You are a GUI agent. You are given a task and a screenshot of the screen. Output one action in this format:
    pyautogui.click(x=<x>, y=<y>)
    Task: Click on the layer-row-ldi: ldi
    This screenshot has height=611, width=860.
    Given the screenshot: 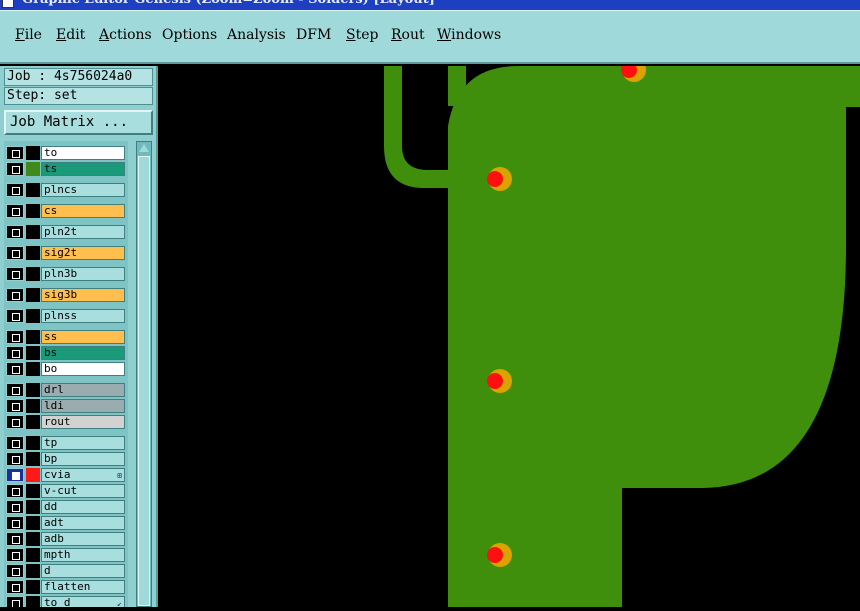 What is the action you would take?
    pyautogui.click(x=66, y=405)
    